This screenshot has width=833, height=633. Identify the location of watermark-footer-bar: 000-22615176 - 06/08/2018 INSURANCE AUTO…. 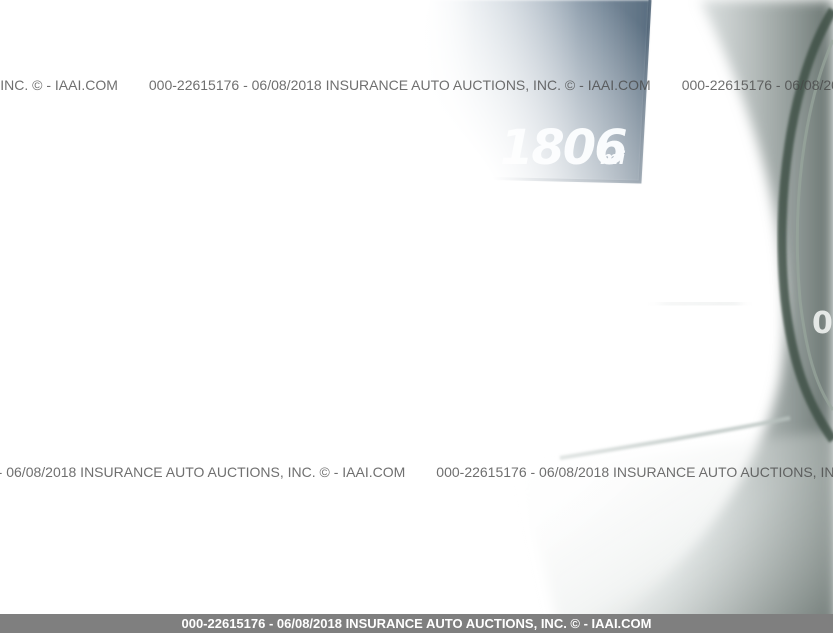
(416, 623).